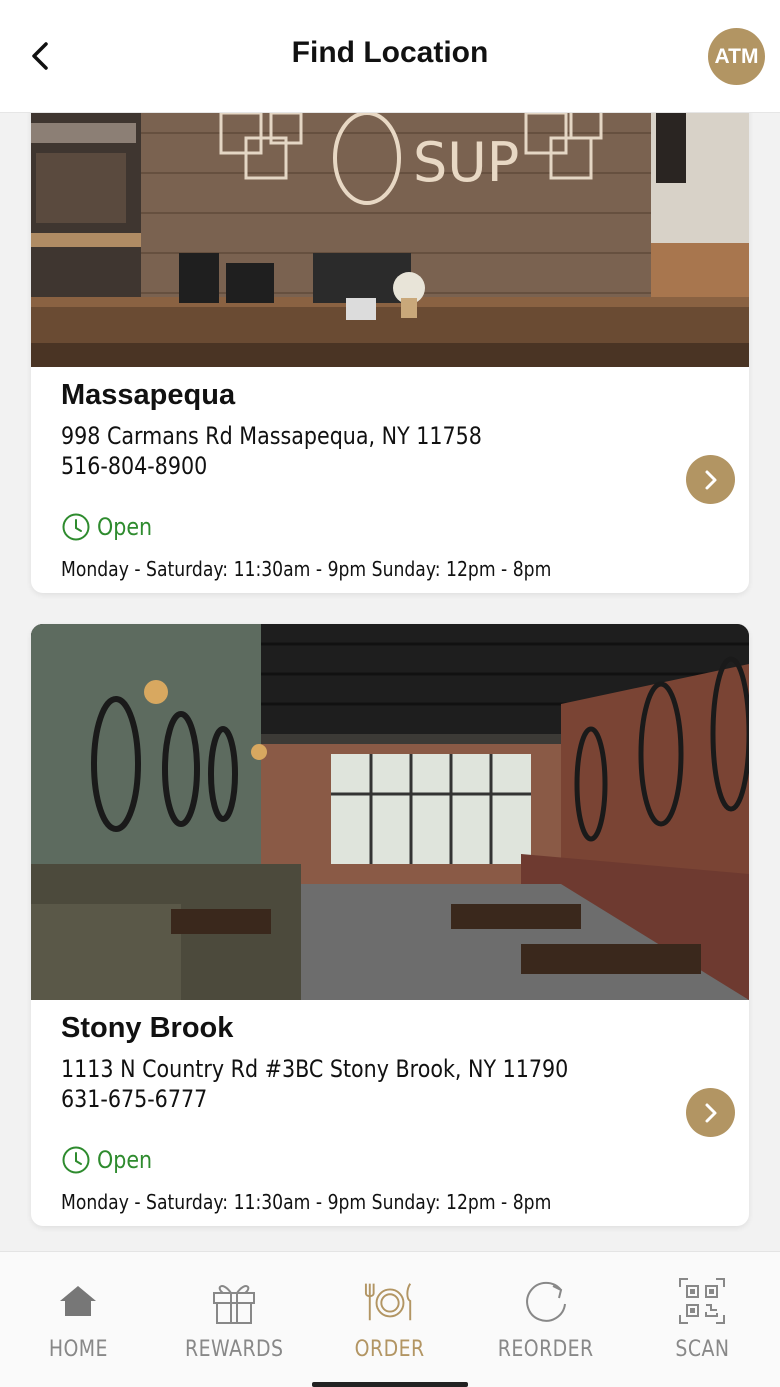 The image size is (780, 1387). What do you see at coordinates (234, 1301) in the screenshot?
I see `gift-icon` at bounding box center [234, 1301].